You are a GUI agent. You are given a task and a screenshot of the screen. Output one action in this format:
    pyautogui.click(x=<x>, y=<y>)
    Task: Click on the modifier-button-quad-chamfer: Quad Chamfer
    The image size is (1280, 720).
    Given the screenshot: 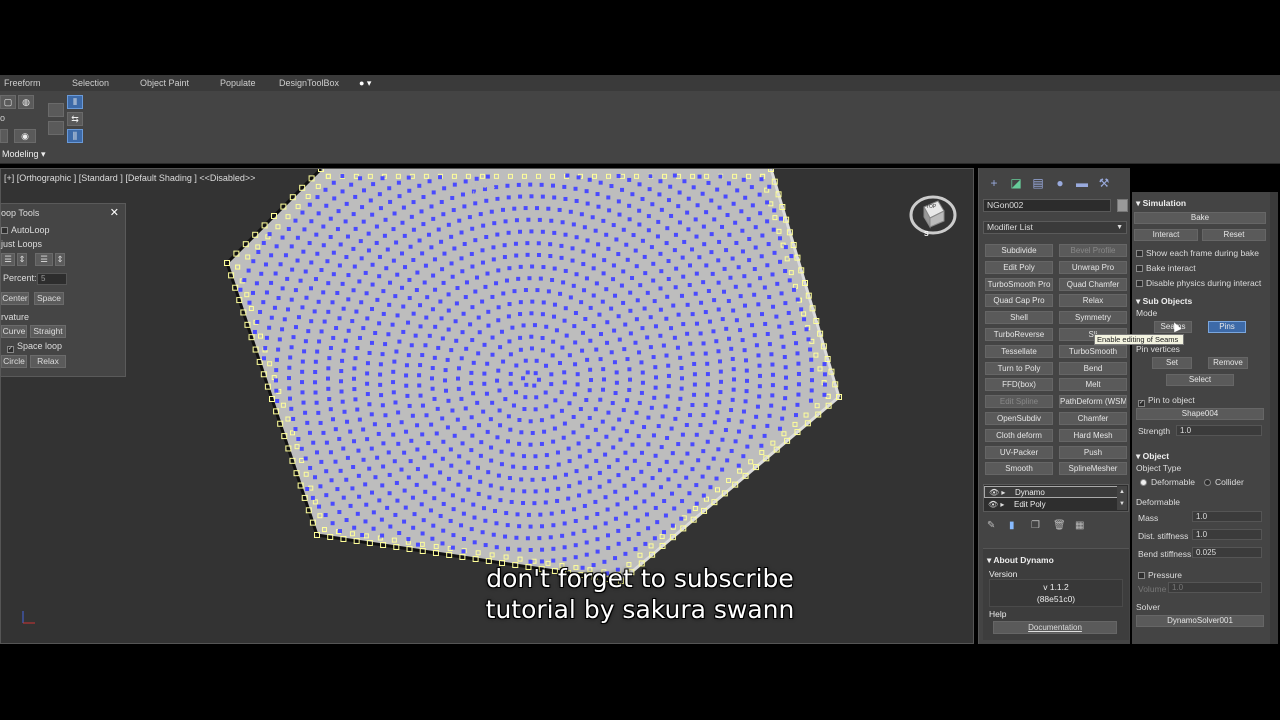 What is the action you would take?
    pyautogui.click(x=1093, y=284)
    